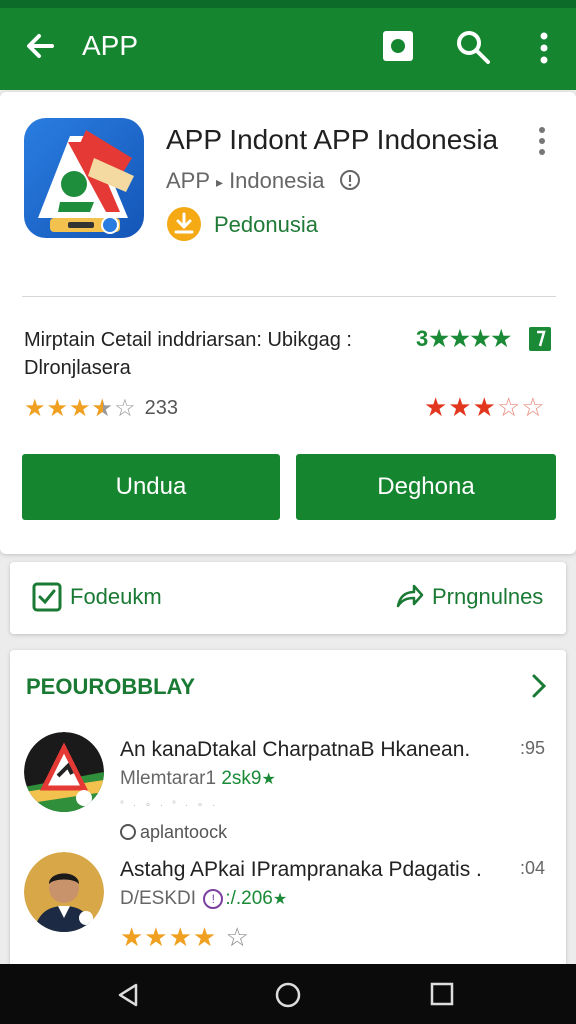 The height and width of the screenshot is (1024, 576). What do you see at coordinates (410, 596) in the screenshot?
I see `share-icon` at bounding box center [410, 596].